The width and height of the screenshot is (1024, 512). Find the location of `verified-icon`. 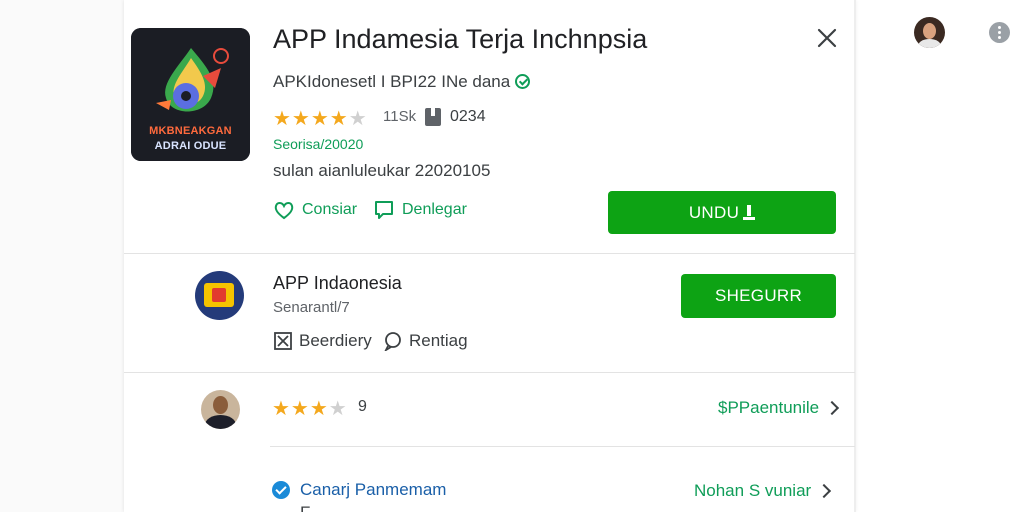

verified-icon is located at coordinates (523, 81).